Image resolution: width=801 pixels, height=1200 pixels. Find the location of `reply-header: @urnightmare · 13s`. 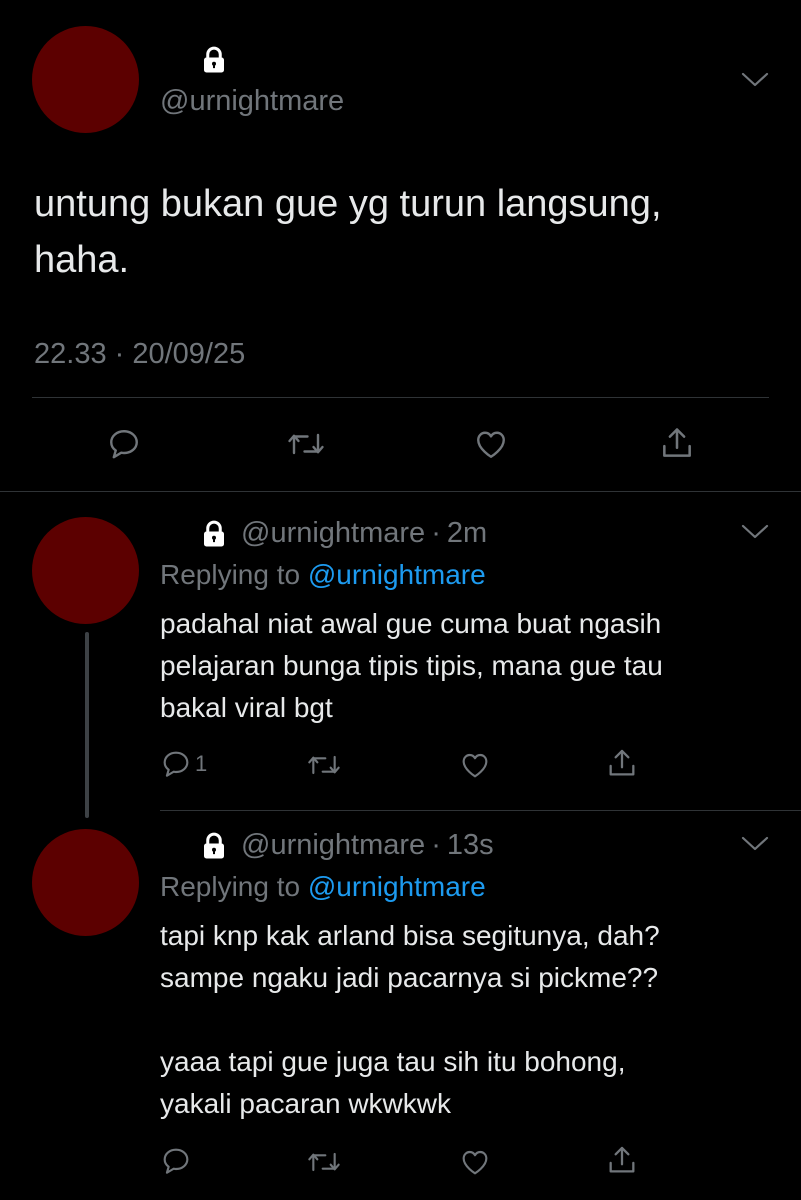

reply-header: @urnightmare · 13s is located at coordinates (346, 845).